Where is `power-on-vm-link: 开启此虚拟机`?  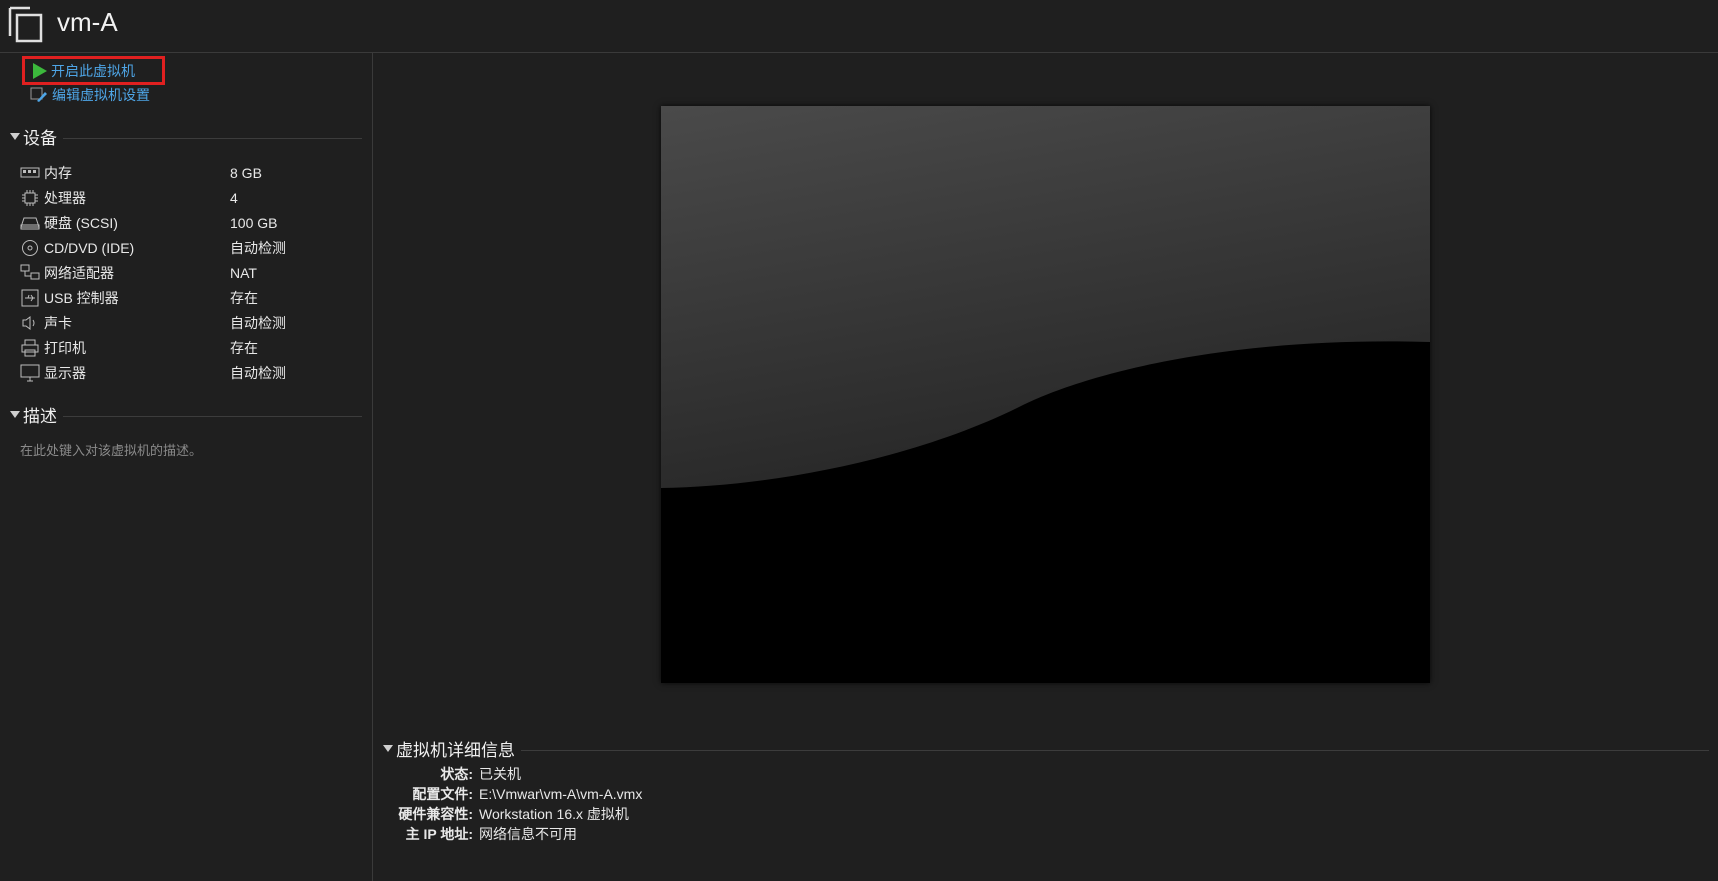 power-on-vm-link: 开启此虚拟机 is located at coordinates (93, 70).